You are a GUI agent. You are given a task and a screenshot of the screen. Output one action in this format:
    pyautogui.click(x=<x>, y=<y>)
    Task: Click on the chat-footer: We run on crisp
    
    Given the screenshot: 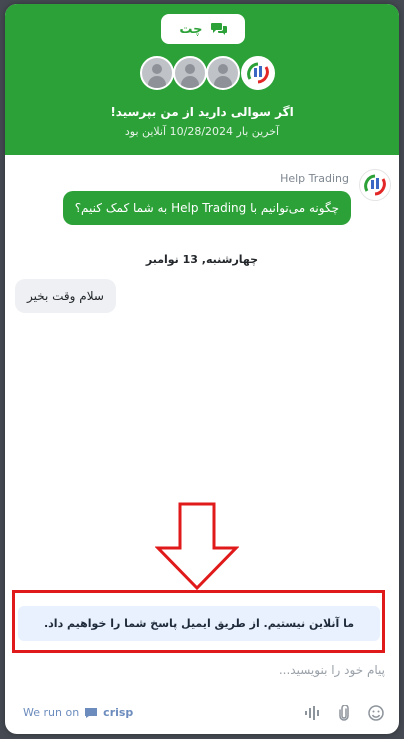 What is the action you would take?
    pyautogui.click(x=202, y=716)
    